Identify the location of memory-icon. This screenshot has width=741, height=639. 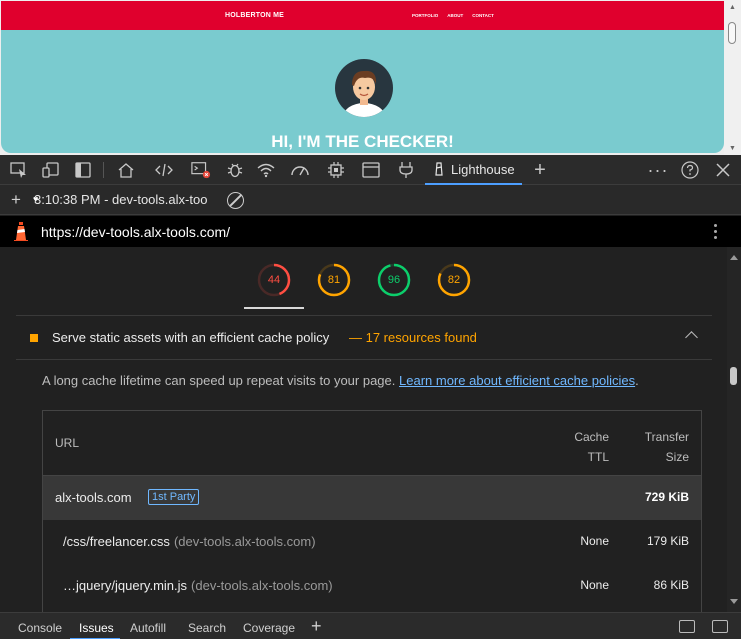
(336, 170).